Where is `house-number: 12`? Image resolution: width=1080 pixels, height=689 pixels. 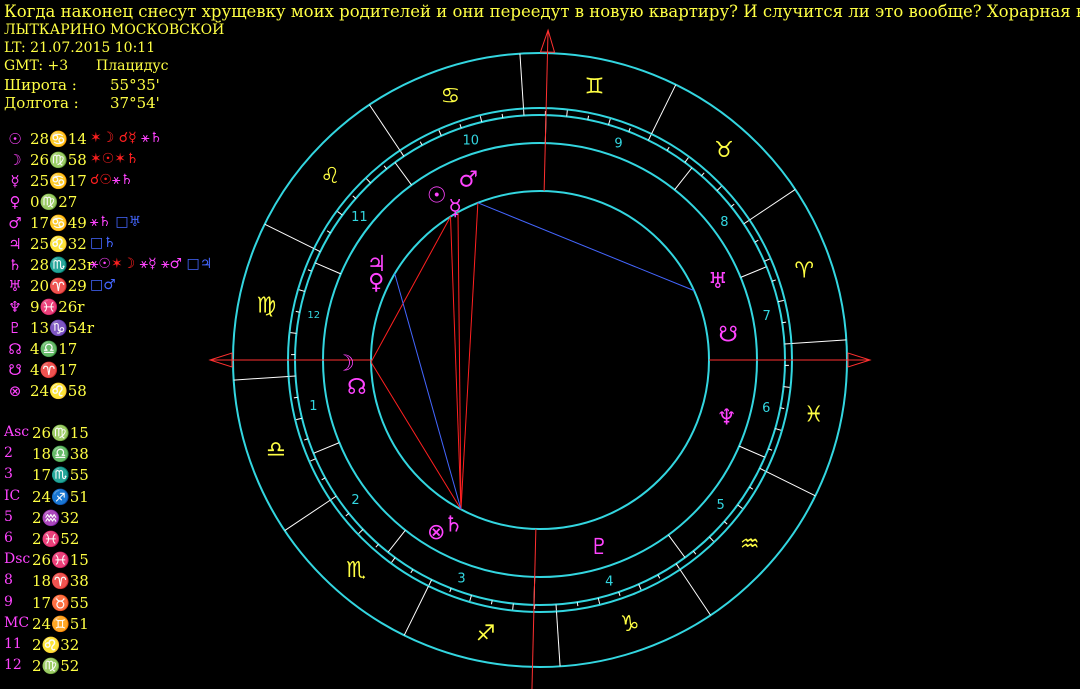 house-number: 12 is located at coordinates (313, 315).